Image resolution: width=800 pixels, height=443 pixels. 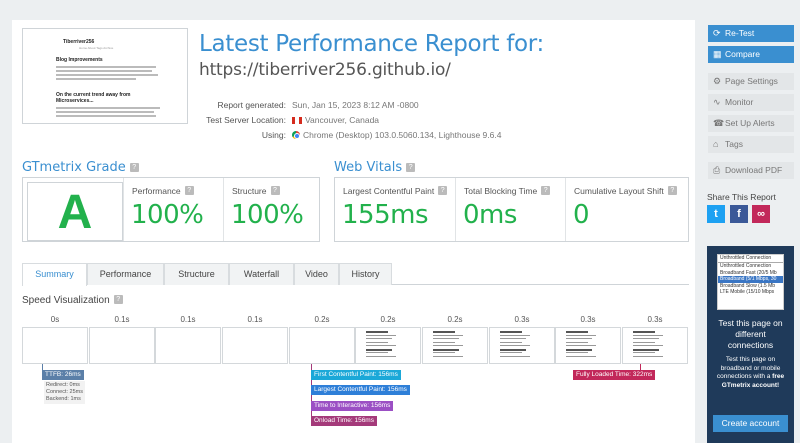 I want to click on pulse-icon: ∿, so click(x=717, y=102).